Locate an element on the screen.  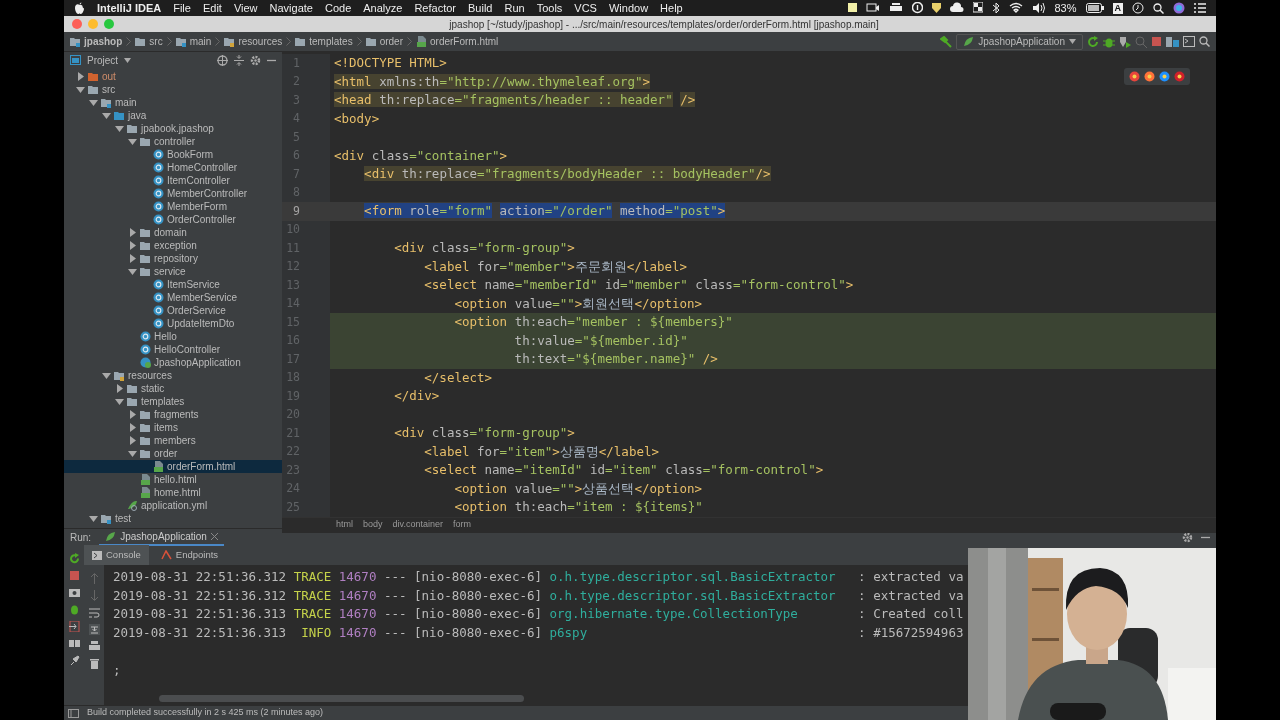
tree-item: MemberController is located at coordinates (173, 193).